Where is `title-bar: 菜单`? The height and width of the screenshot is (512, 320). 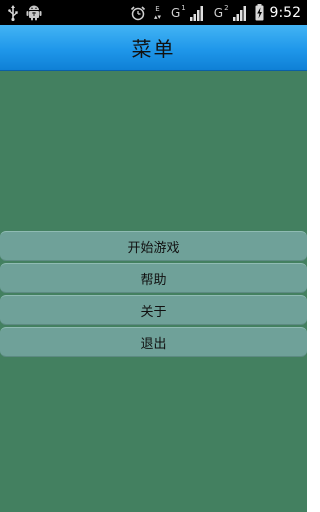
title-bar: 菜单 is located at coordinates (153, 48).